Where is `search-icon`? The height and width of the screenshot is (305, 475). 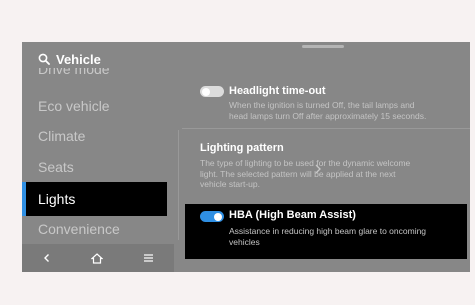 search-icon is located at coordinates (44, 59).